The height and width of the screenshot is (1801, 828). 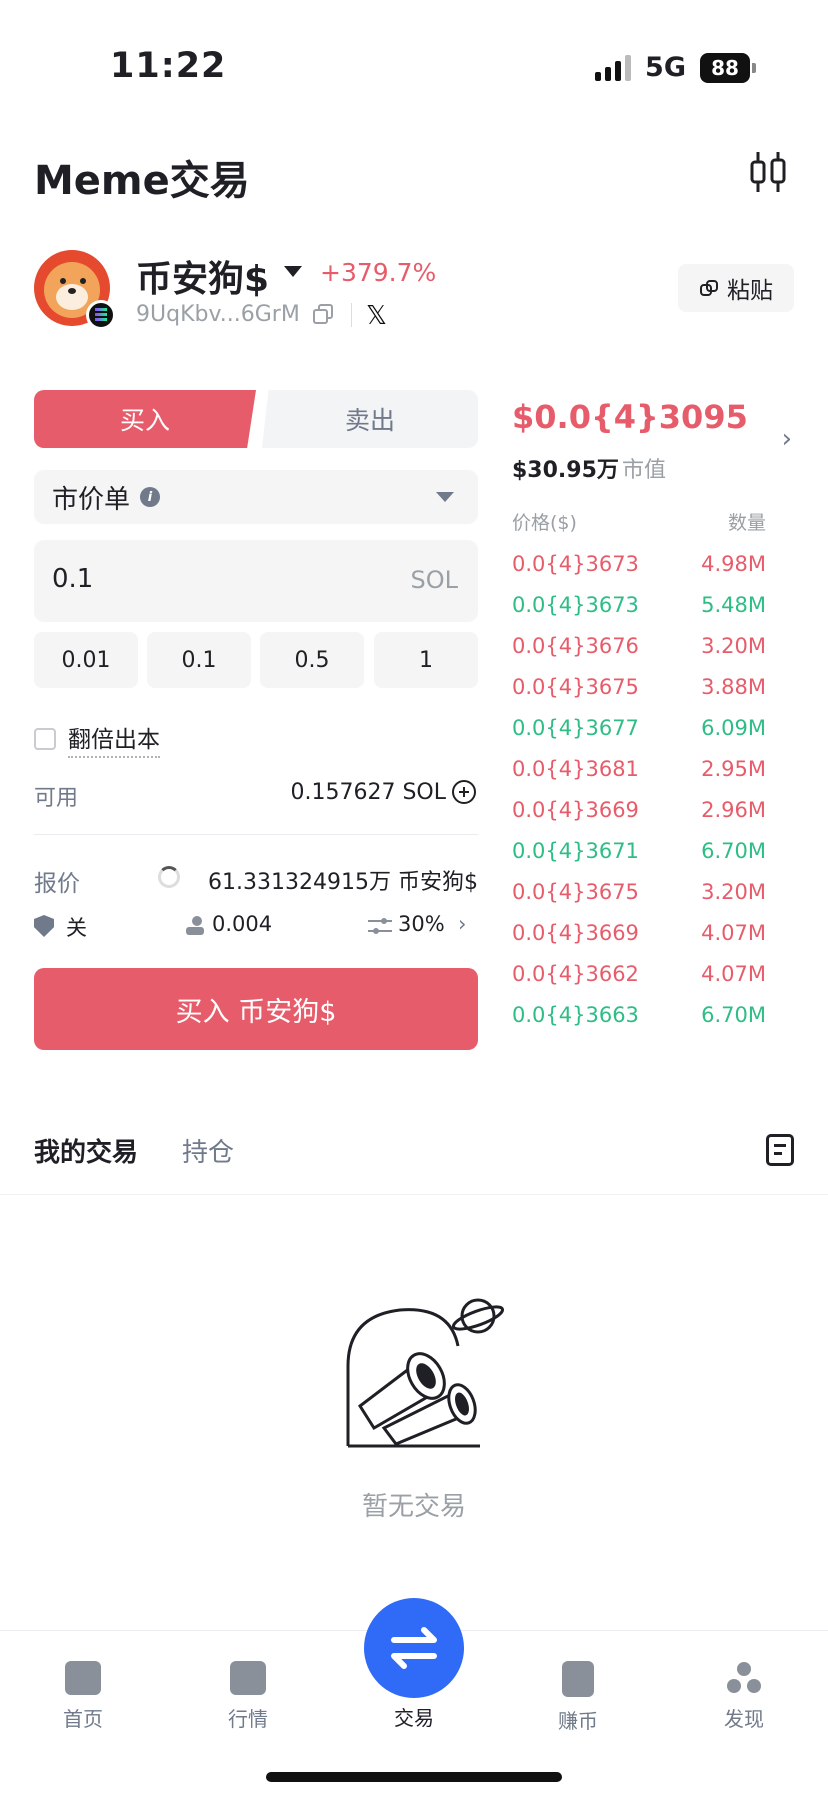 What do you see at coordinates (613, 67) in the screenshot?
I see `signal-icon` at bounding box center [613, 67].